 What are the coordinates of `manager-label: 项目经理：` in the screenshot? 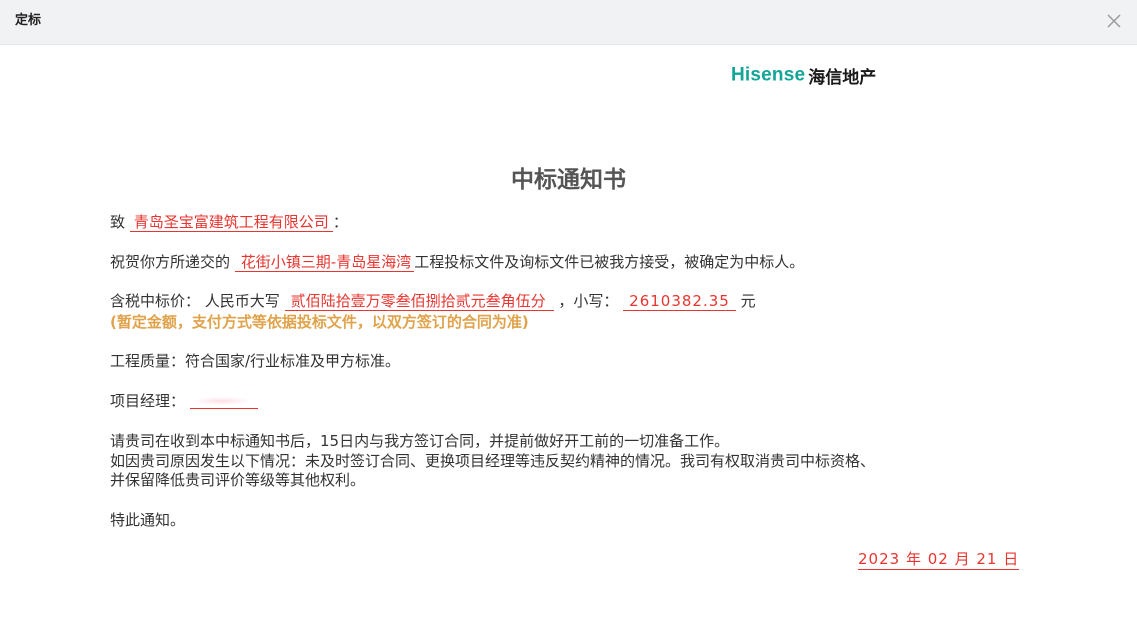 It's located at (148, 401).